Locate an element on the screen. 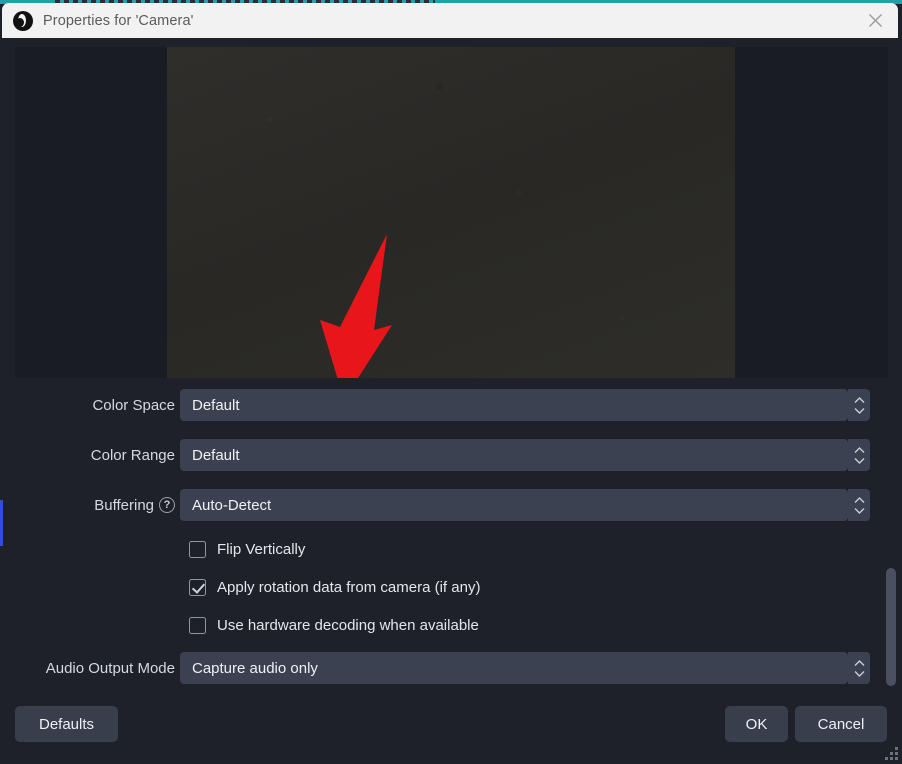  checkbox-label-flip-vertically: Flip Vertically is located at coordinates (261, 549).